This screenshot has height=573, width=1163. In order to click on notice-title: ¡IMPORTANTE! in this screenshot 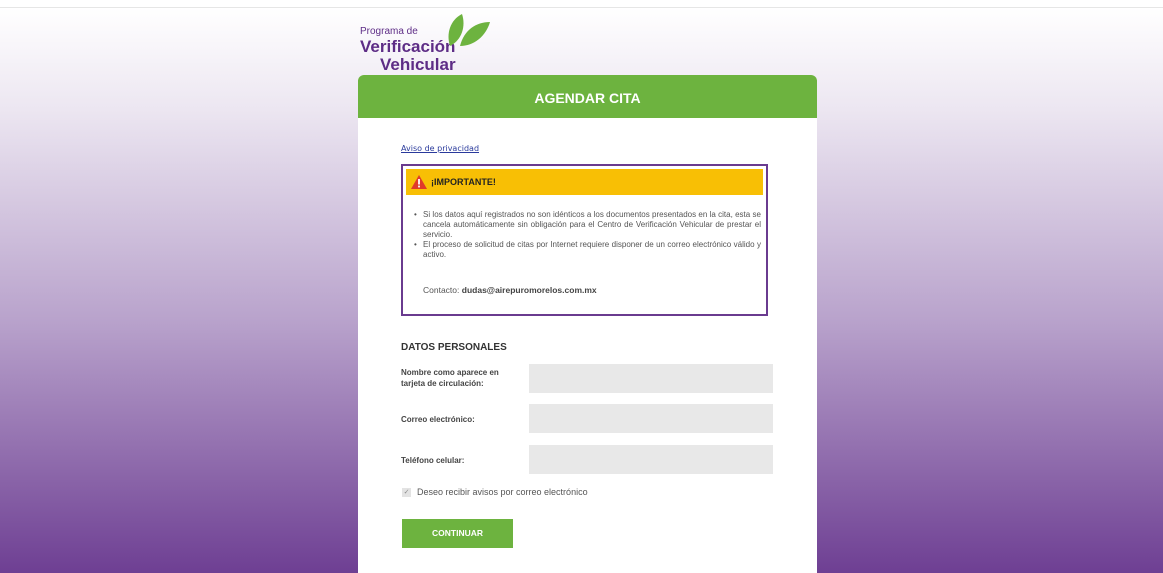, I will do `click(463, 182)`.